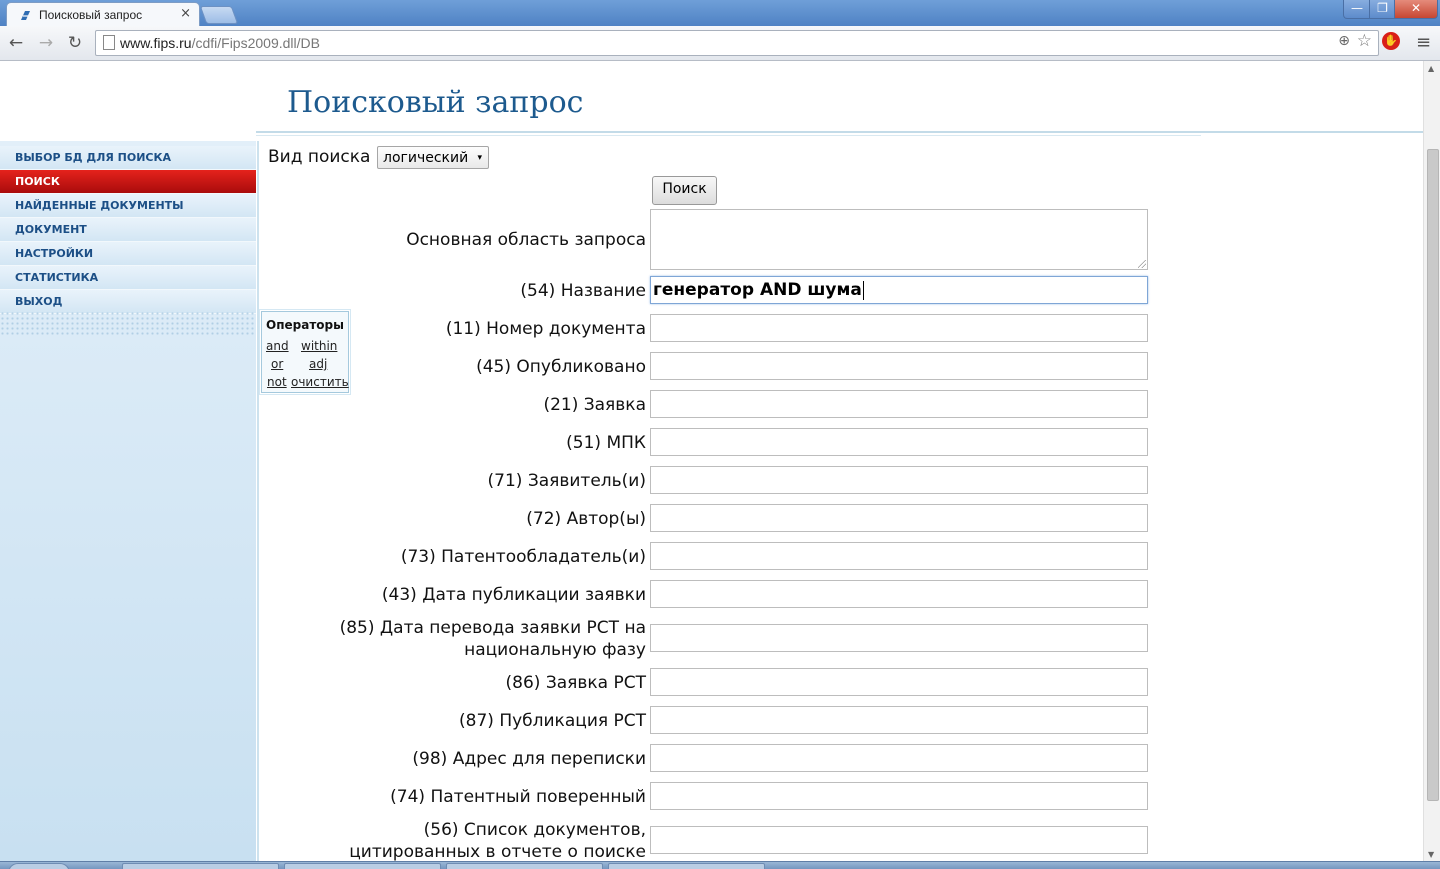 The image size is (1440, 869). Describe the element at coordinates (899, 638) in the screenshot. I see `pct-translation-date-input` at that location.